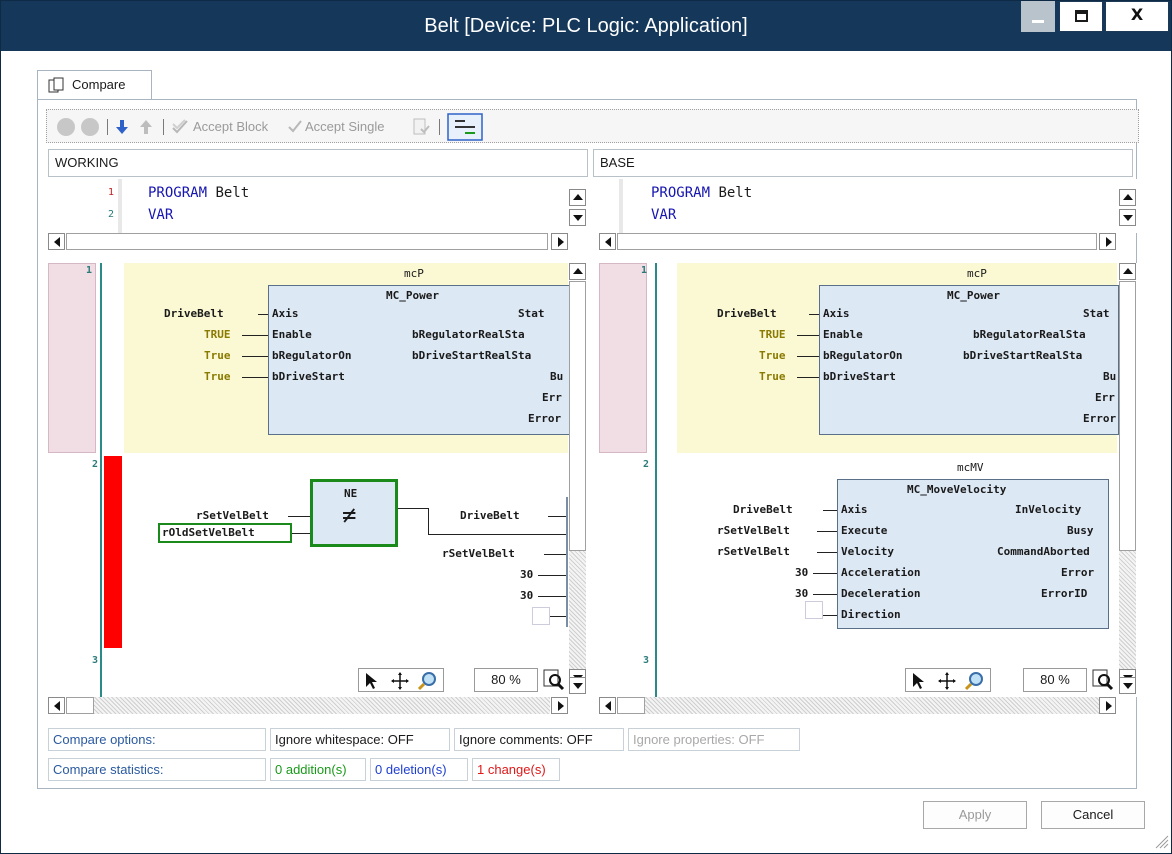 The image size is (1172, 854). Describe the element at coordinates (101, 480) in the screenshot. I see `network-bar` at that location.